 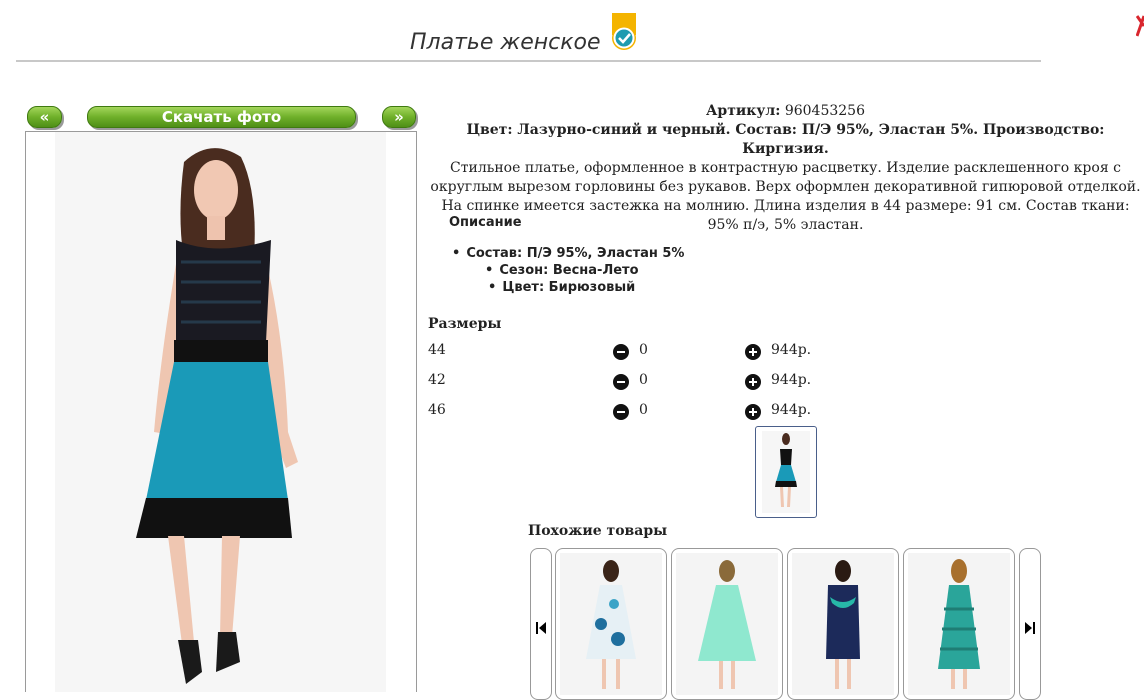 What do you see at coordinates (437, 410) in the screenshot?
I see `size-label: 46` at bounding box center [437, 410].